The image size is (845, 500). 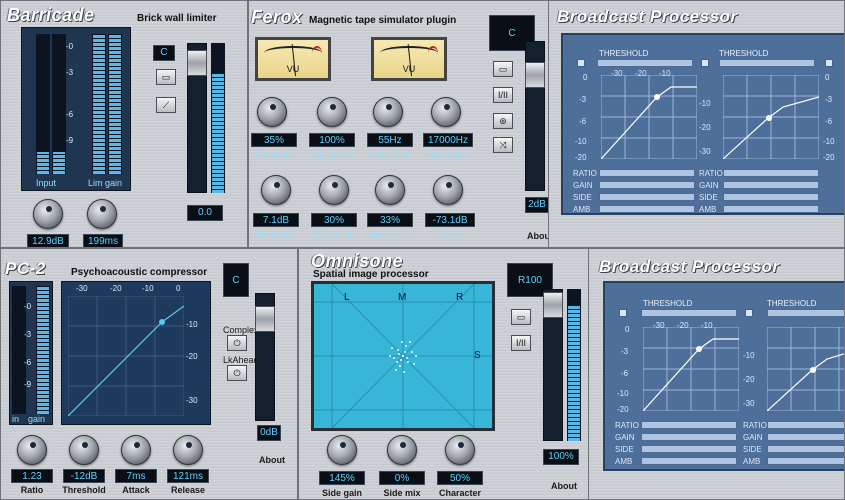 I want to click on pc2-output-fader, so click(x=265, y=357).